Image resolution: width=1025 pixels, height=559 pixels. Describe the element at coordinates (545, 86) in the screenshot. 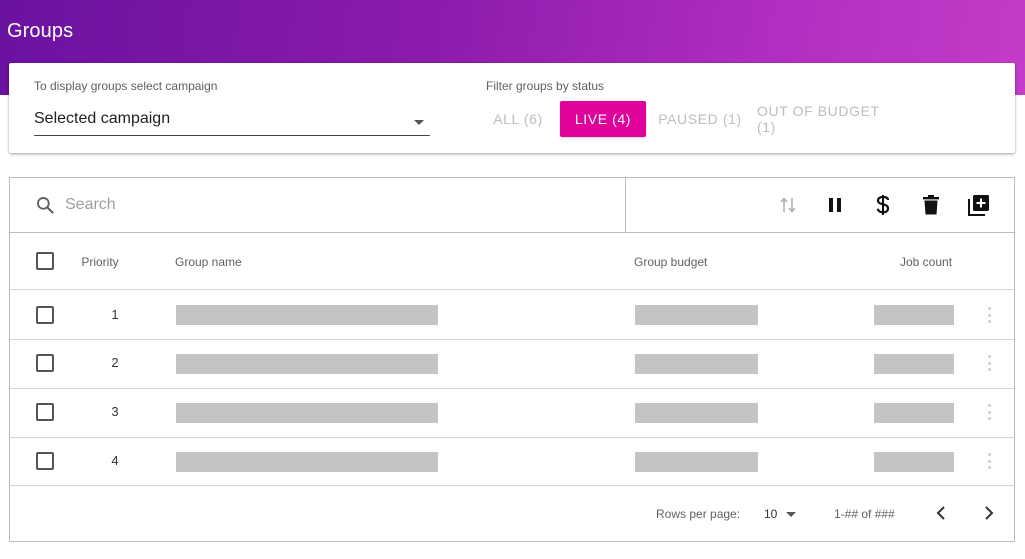

I see `status-filter-label: Filter groups by status` at that location.